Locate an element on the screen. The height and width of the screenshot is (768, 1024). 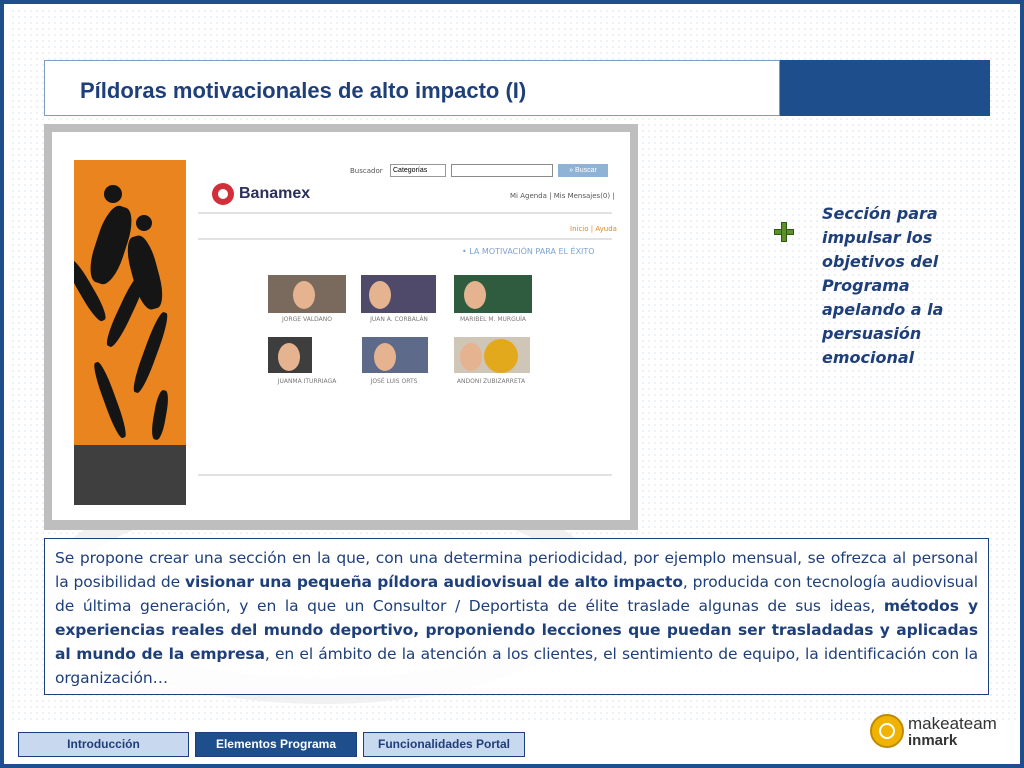
person-name: JOSÉ LUIS ORTS is located at coordinates (394, 381).